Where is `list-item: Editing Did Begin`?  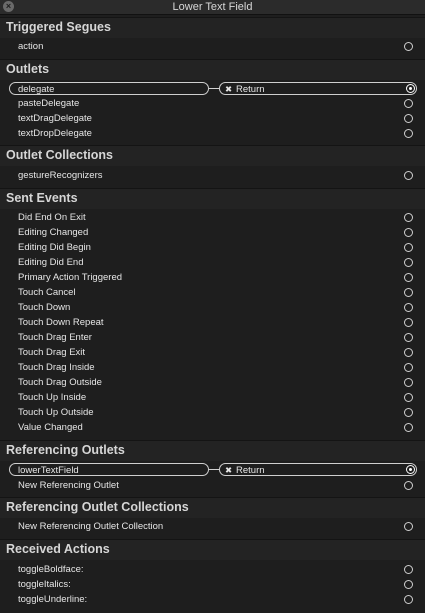 list-item: Editing Did Begin is located at coordinates (212, 248).